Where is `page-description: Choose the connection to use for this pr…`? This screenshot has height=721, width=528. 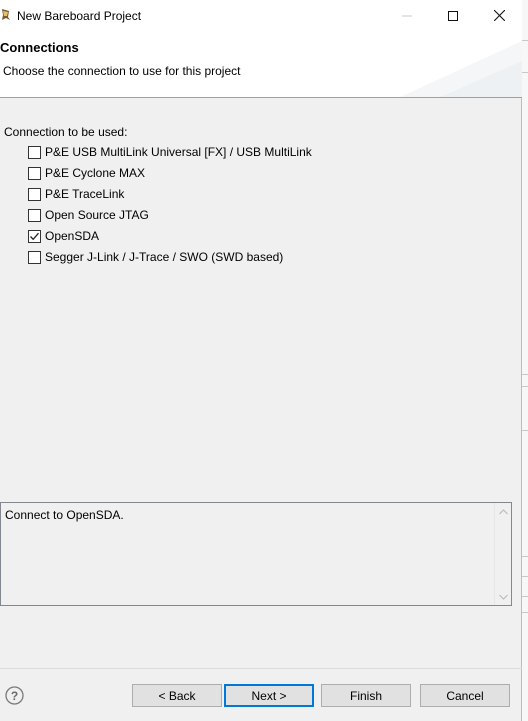
page-description: Choose the connection to use for this pr… is located at coordinates (122, 71).